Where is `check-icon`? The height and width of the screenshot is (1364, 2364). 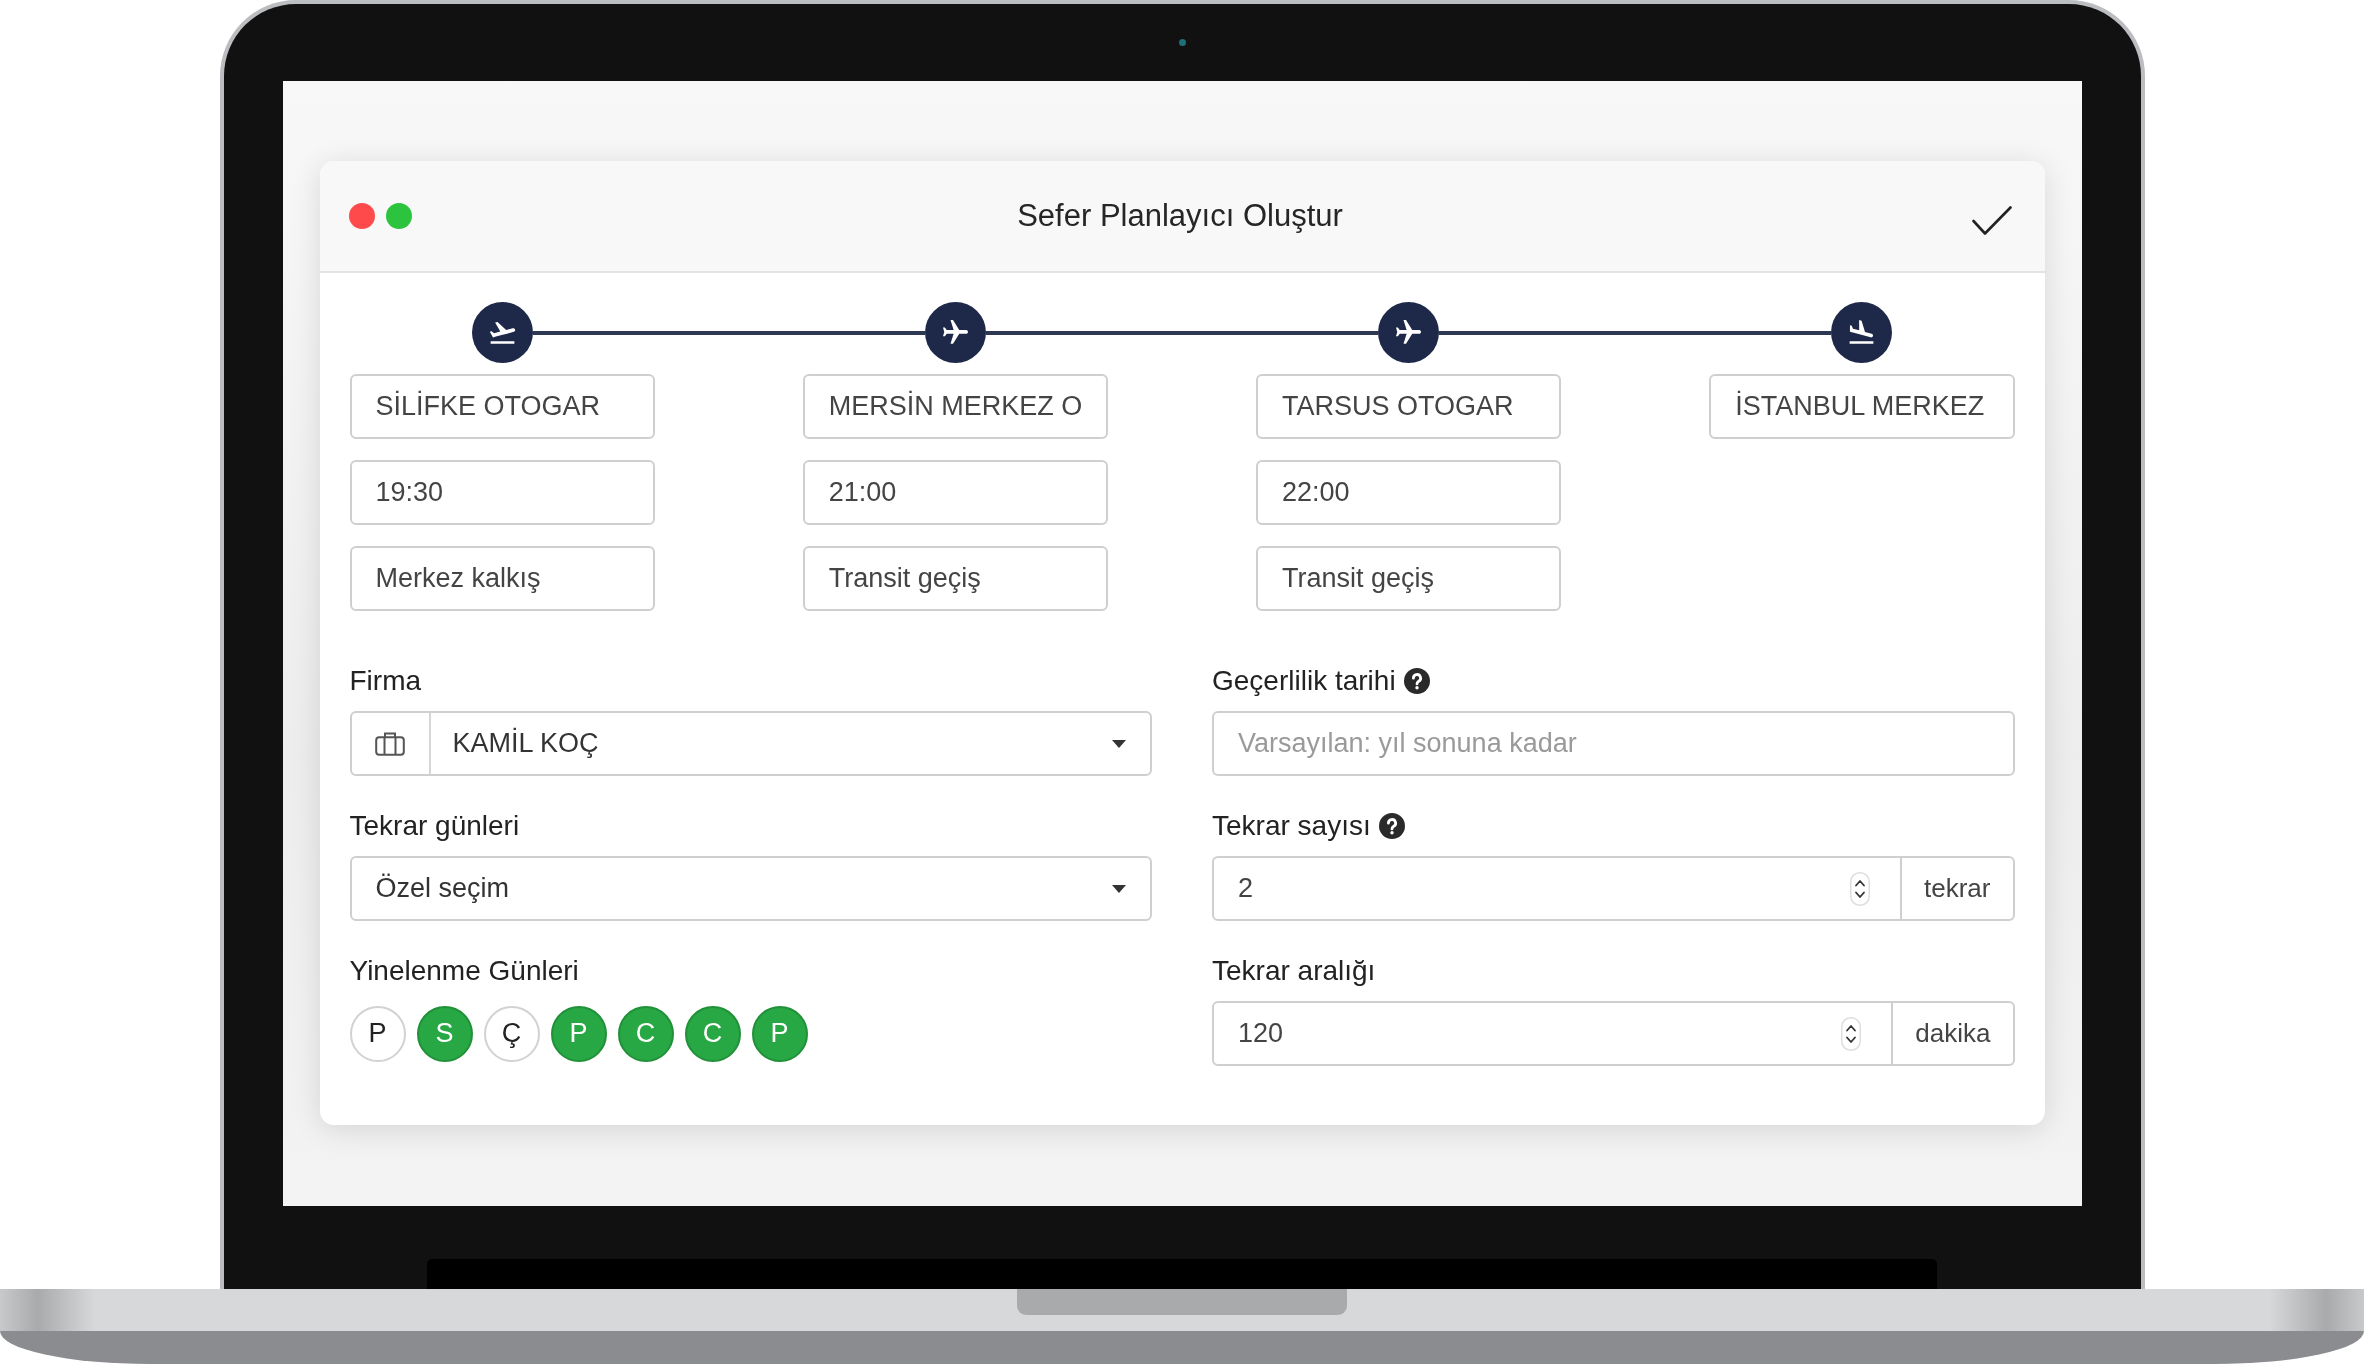
check-icon is located at coordinates (1991, 221).